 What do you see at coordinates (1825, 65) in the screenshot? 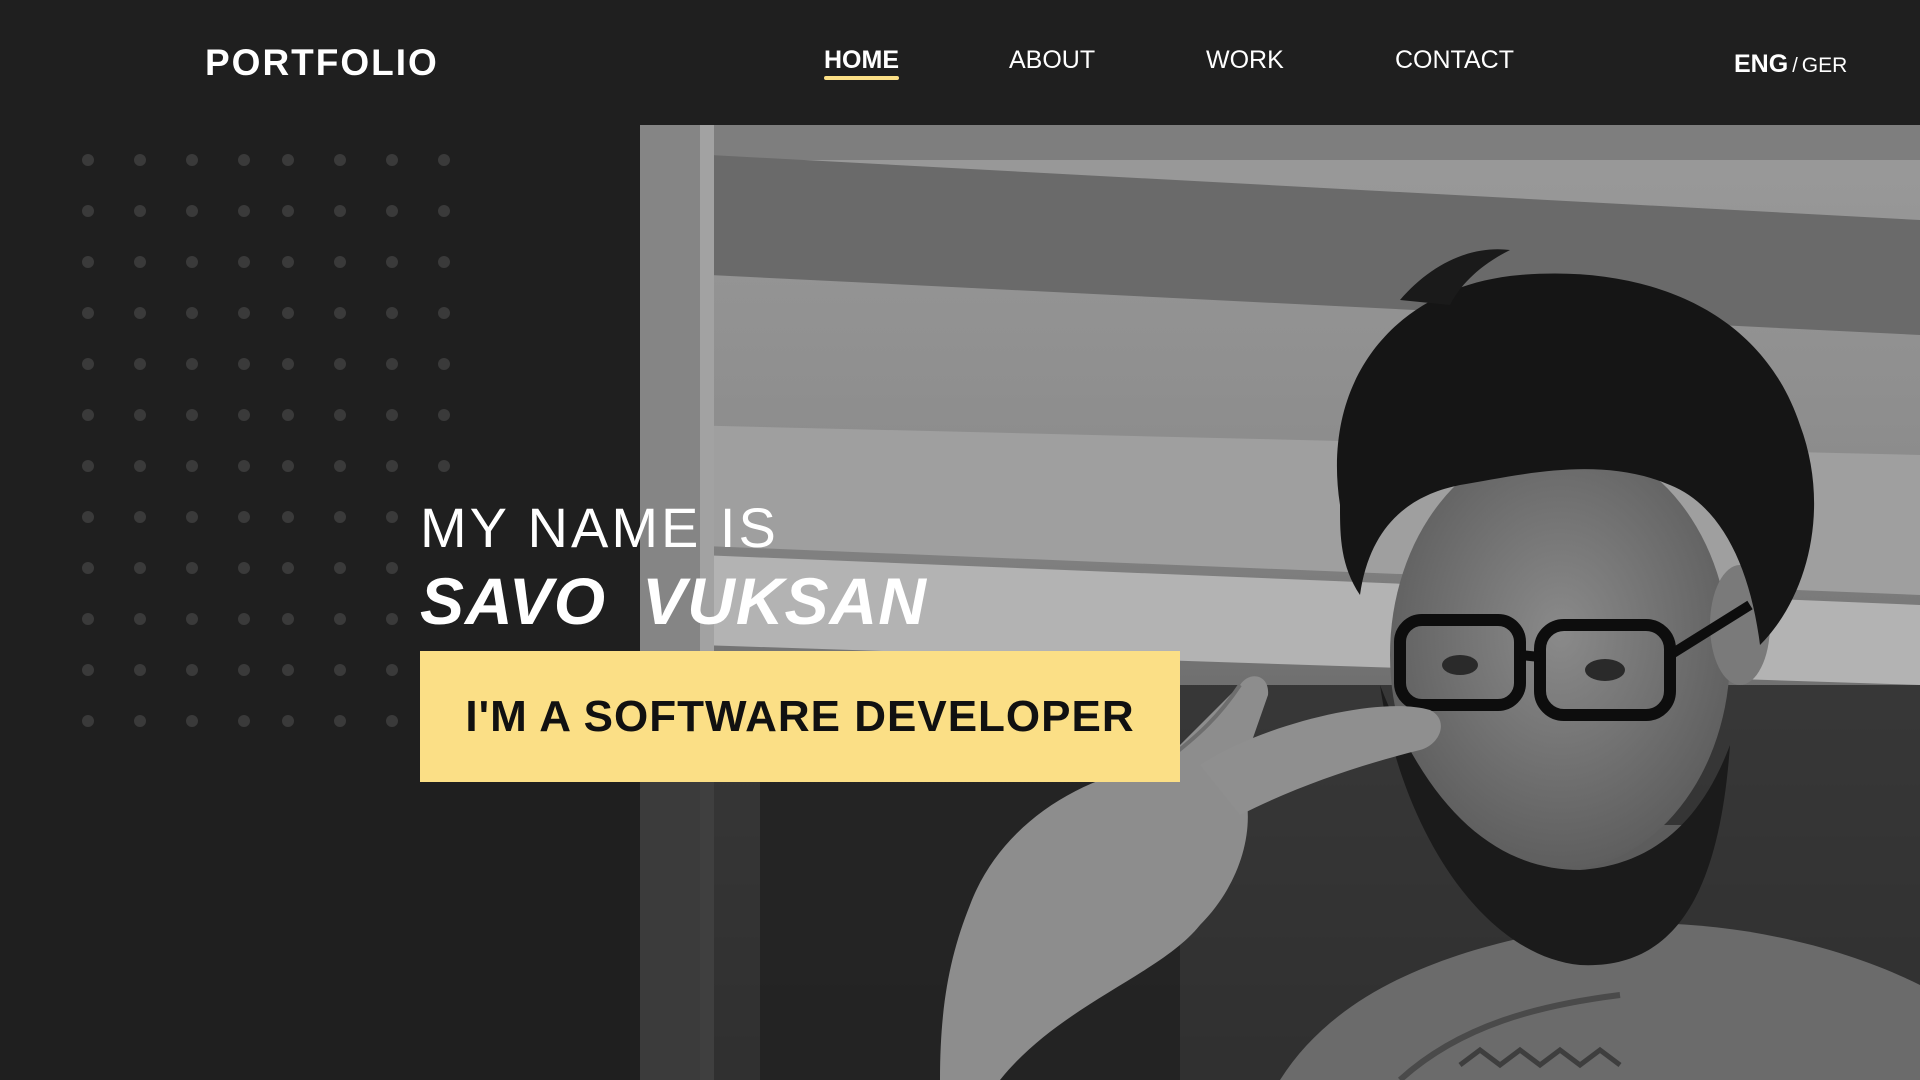
I see `lang-ger-option: GER` at bounding box center [1825, 65].